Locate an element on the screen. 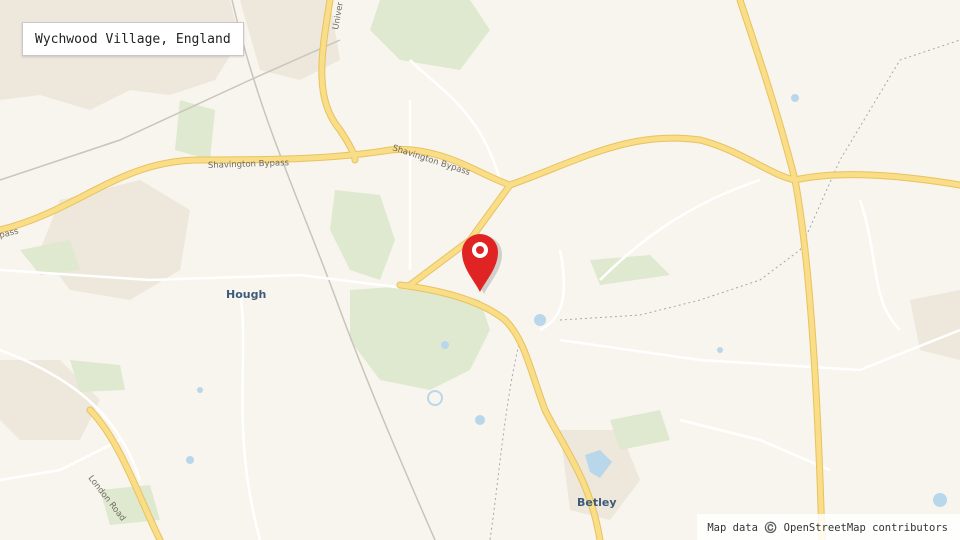 This screenshot has height=540, width=960. road-label-university-fragment: Univer is located at coordinates (338, 16).